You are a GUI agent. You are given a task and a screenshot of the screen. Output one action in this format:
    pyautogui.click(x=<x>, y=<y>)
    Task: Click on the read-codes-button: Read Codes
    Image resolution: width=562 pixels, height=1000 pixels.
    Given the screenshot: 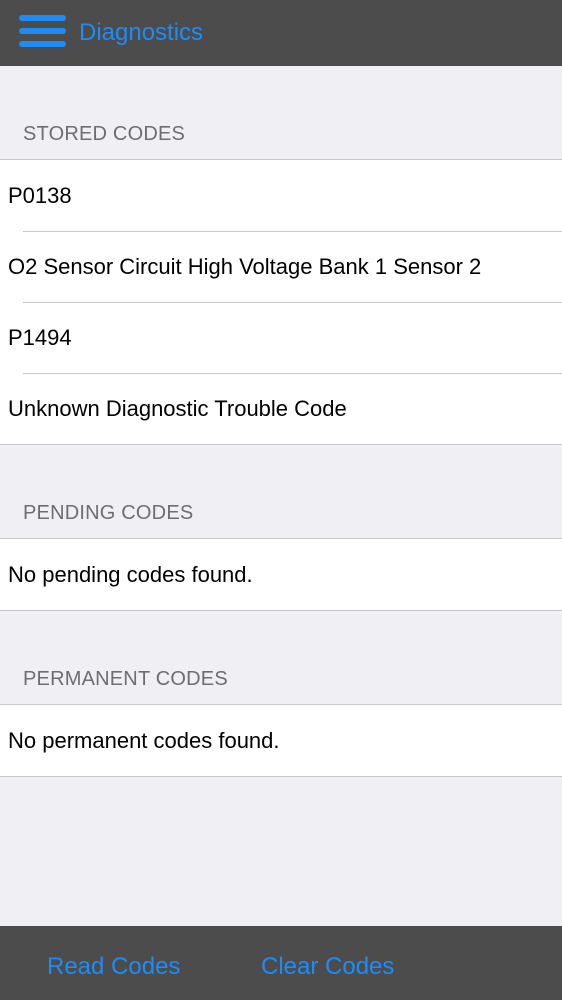 What is the action you would take?
    pyautogui.click(x=113, y=967)
    